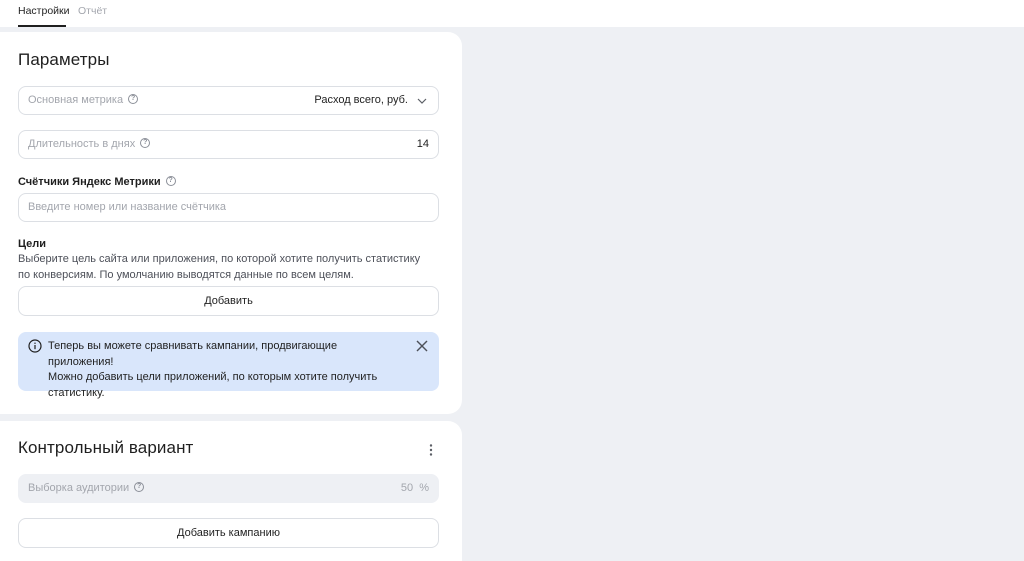 The width and height of the screenshot is (1024, 561). I want to click on audience-value-wrap: 50 %, so click(415, 488).